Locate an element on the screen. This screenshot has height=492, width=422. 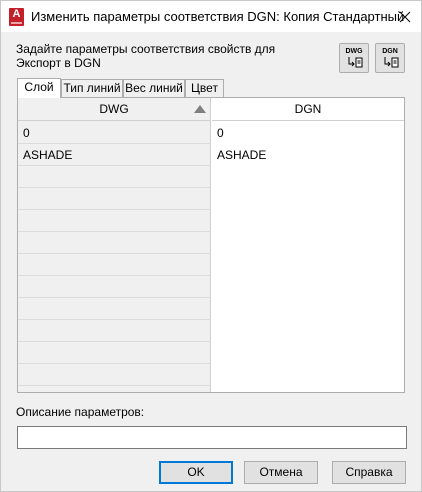
tab-linetype: Тип линий is located at coordinates (92, 88).